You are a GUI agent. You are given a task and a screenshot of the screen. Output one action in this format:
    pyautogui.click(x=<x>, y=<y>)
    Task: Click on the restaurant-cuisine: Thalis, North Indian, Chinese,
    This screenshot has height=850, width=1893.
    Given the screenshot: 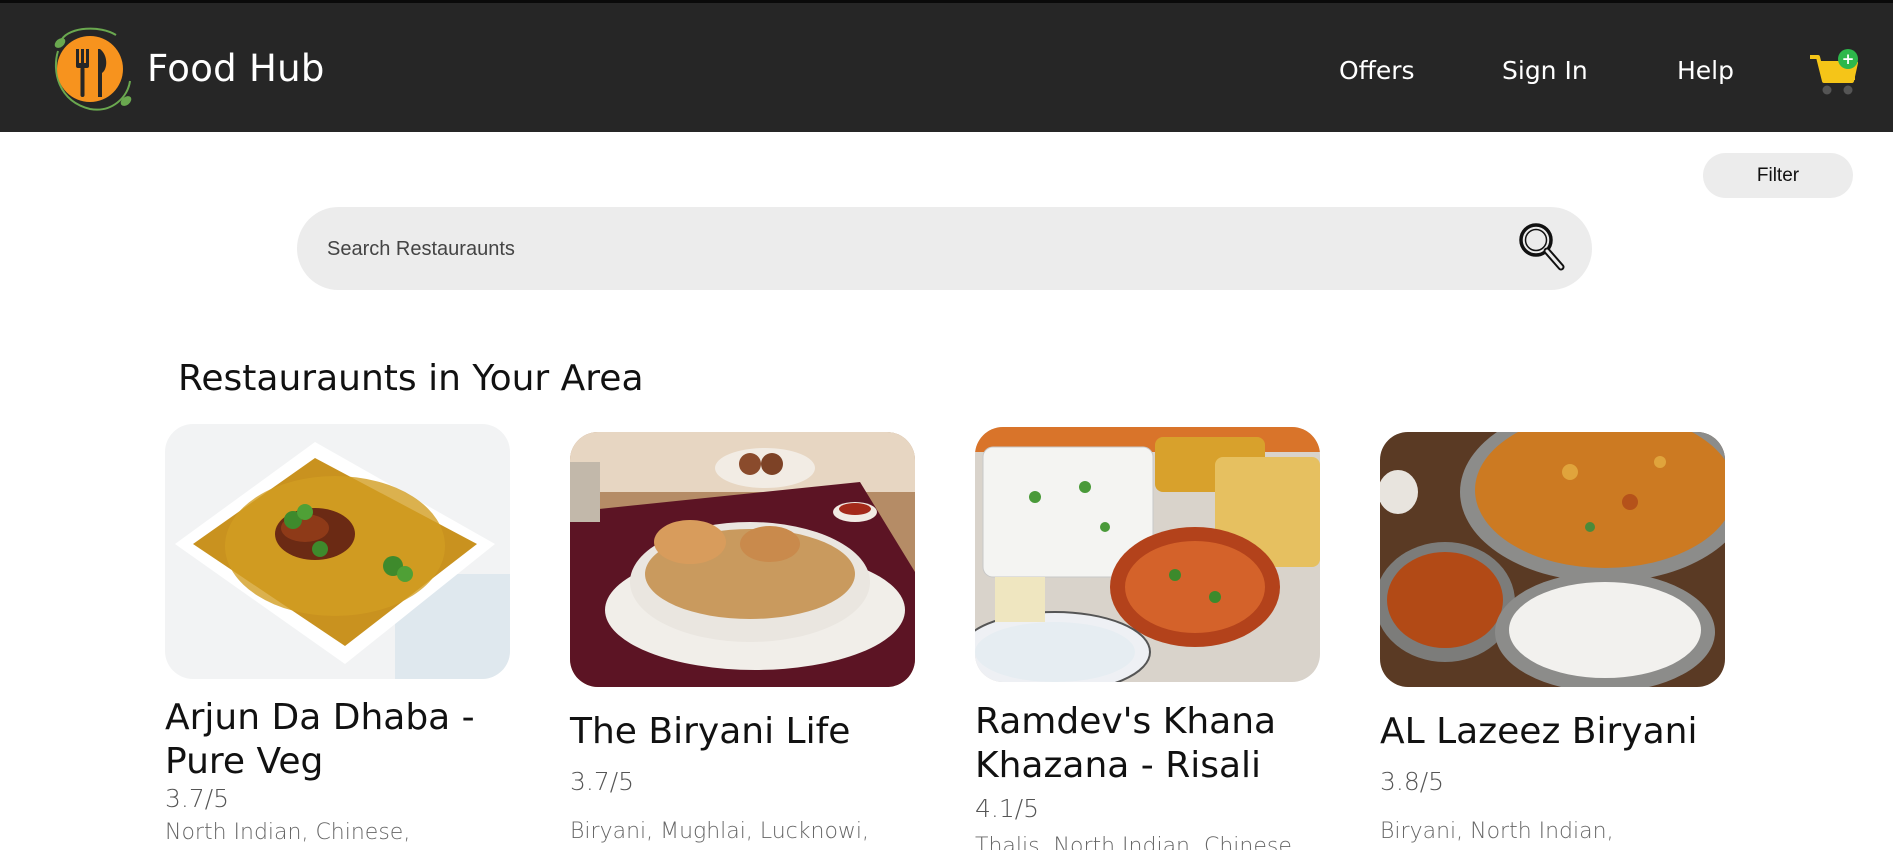 What is the action you would take?
    pyautogui.click(x=1137, y=842)
    